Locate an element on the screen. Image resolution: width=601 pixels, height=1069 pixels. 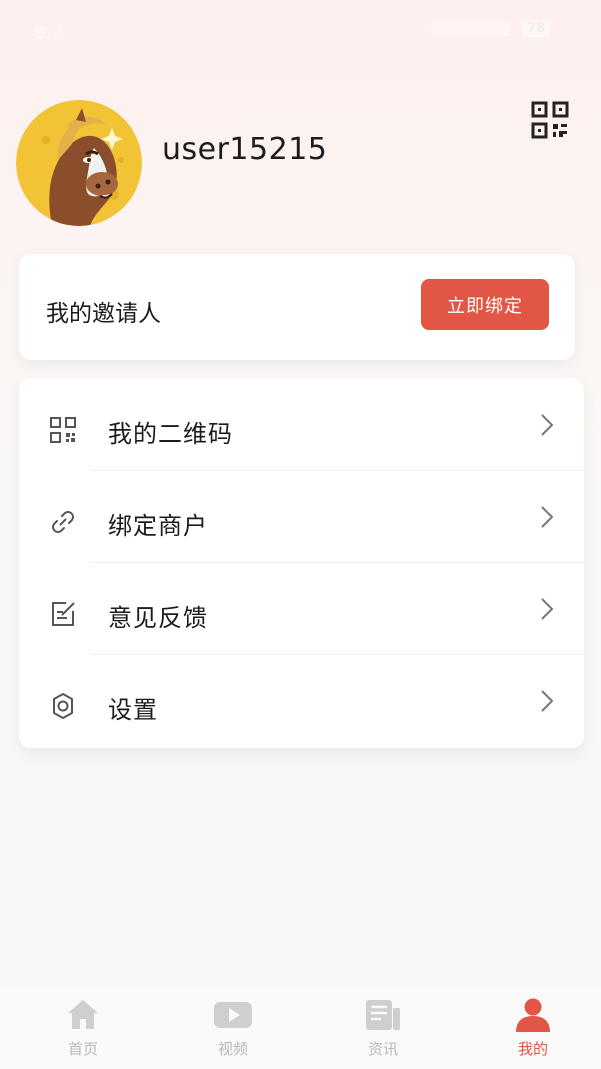
menu-item-feedback: 意见反馈 is located at coordinates (301, 608).